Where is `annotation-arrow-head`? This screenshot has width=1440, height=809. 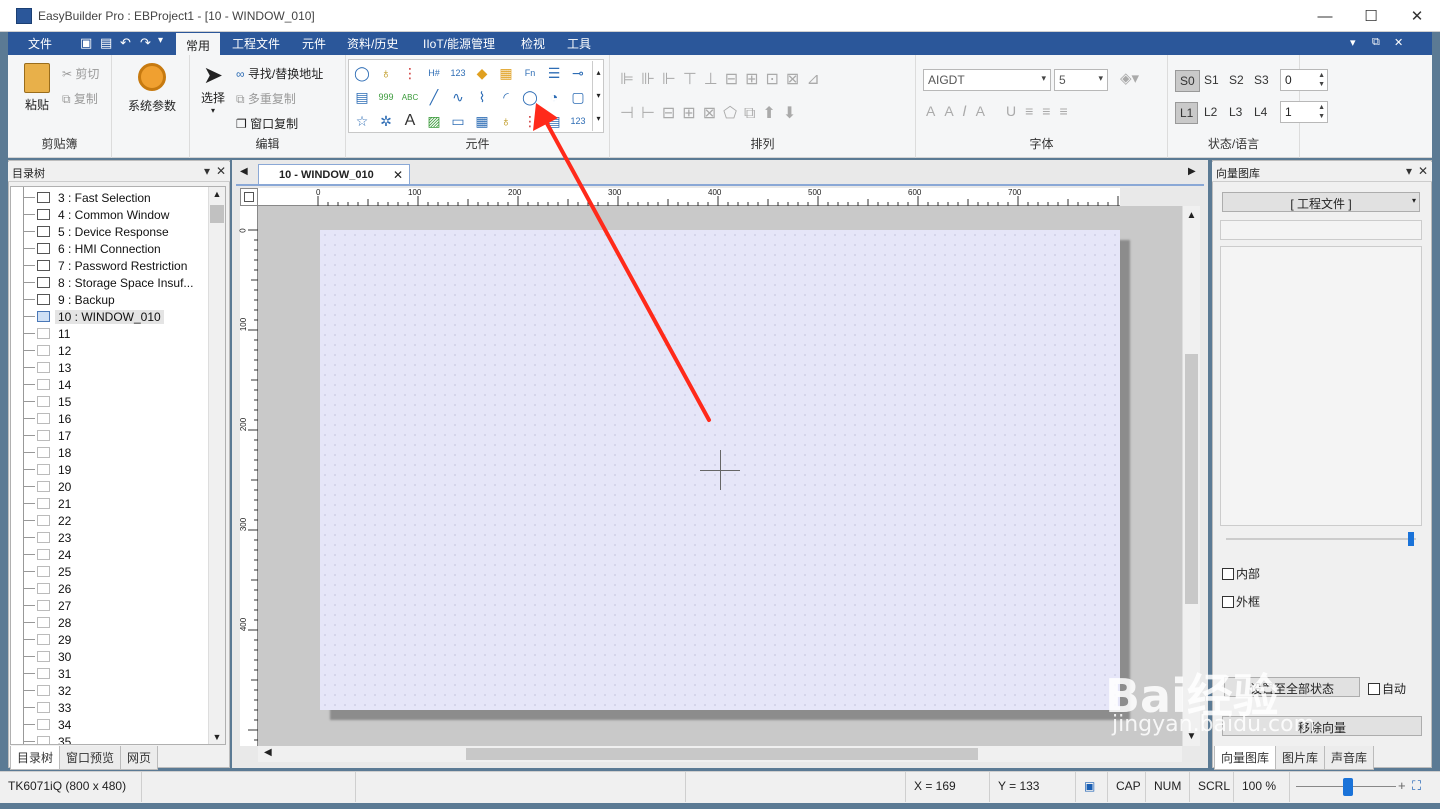 annotation-arrow-head is located at coordinates (545, 117).